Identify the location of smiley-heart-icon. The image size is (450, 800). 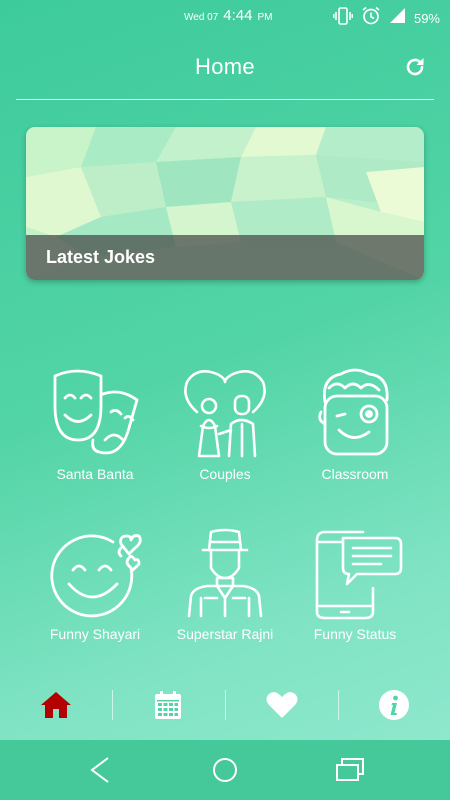
(96, 576).